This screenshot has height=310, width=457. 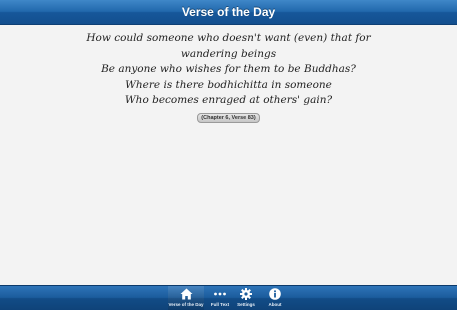 I want to click on title-bar: Verse of the Day, so click(x=228, y=12).